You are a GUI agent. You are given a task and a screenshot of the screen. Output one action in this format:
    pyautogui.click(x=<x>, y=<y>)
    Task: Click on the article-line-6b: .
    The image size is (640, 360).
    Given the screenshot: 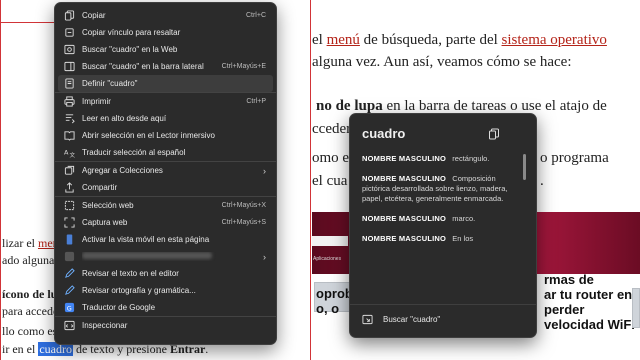 What is the action you would take?
    pyautogui.click(x=542, y=181)
    